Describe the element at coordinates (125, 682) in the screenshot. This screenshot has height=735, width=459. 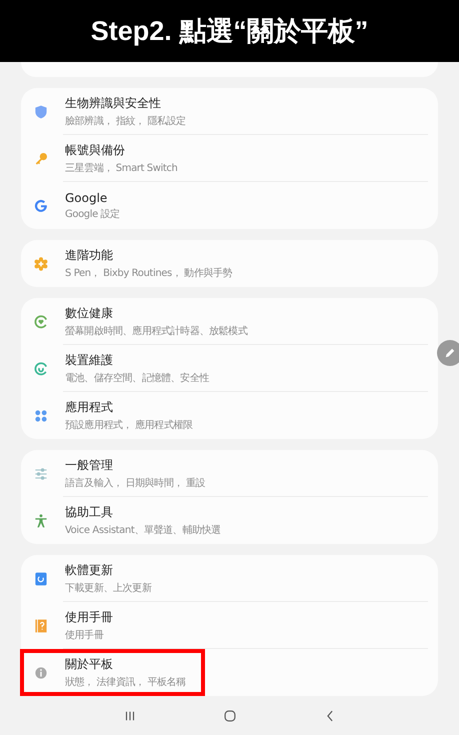
I see `item-subtitle: 狀態， 法律資訊， 平板名稱` at that location.